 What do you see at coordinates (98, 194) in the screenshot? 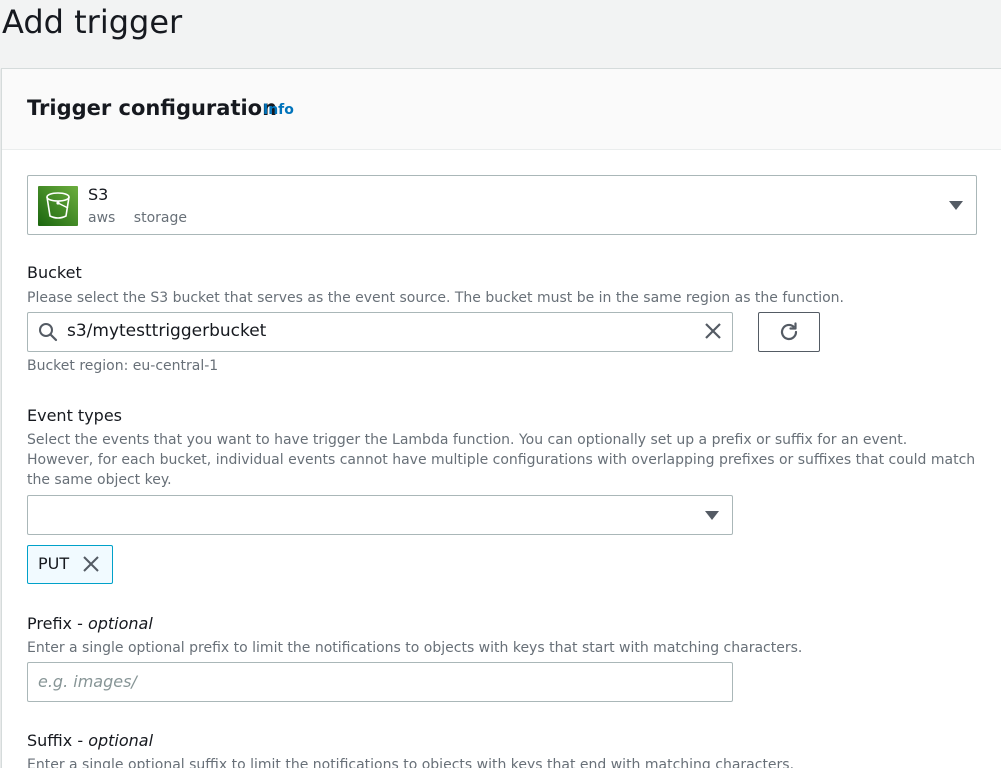
I see `service-name: S3` at bounding box center [98, 194].